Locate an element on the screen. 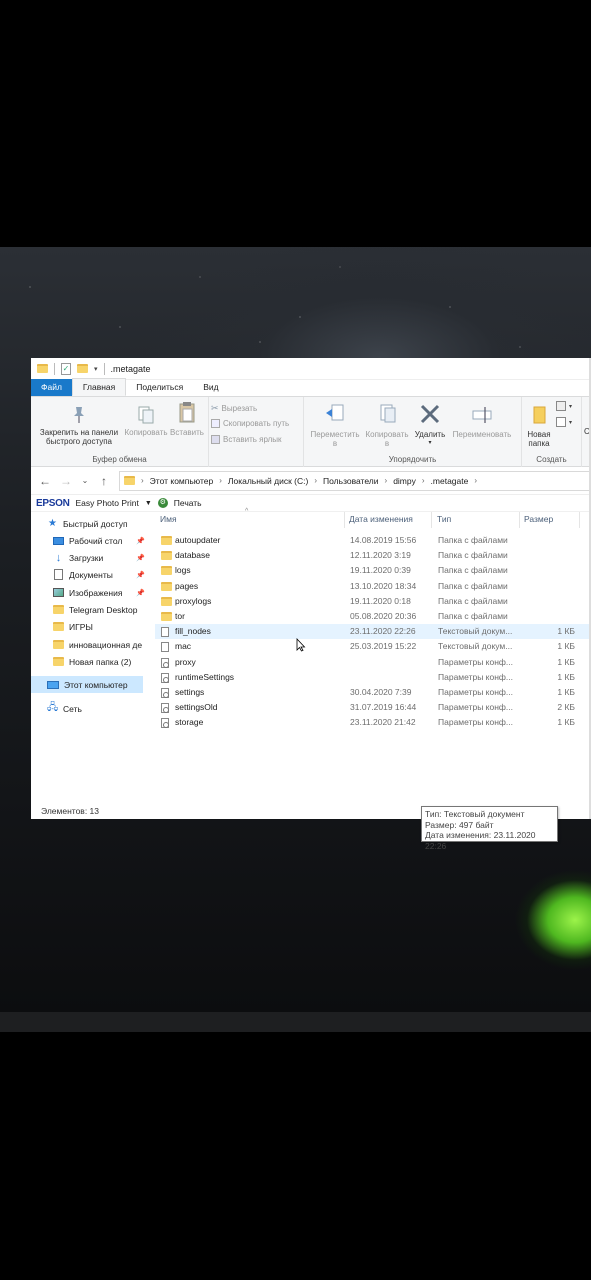 This screenshot has height=1280, width=591. up-arrow-icon: ↑ is located at coordinates (104, 481).